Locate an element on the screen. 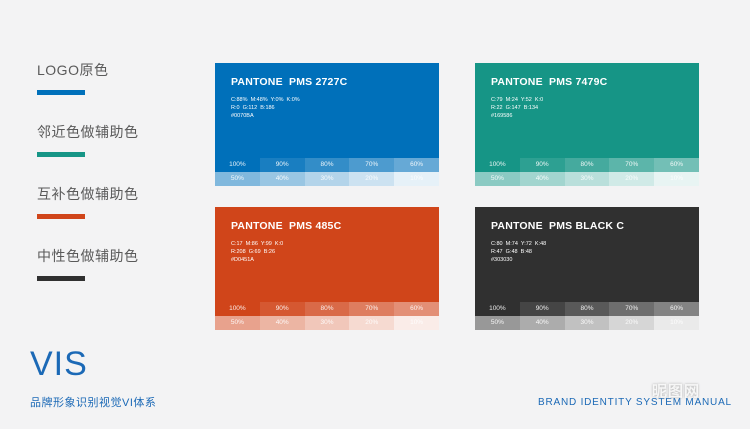  hex-value: #169586 is located at coordinates (502, 116).